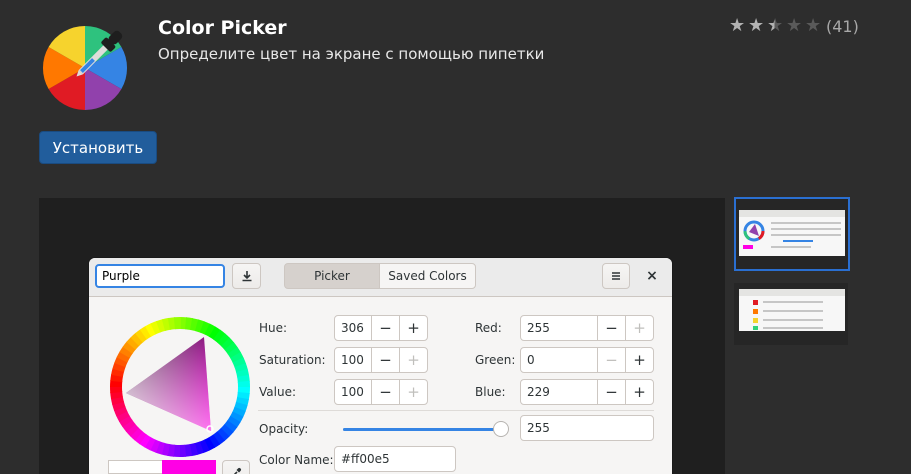 This screenshot has height=474, width=911. What do you see at coordinates (332, 276) in the screenshot?
I see `tab-picker: Picker` at bounding box center [332, 276].